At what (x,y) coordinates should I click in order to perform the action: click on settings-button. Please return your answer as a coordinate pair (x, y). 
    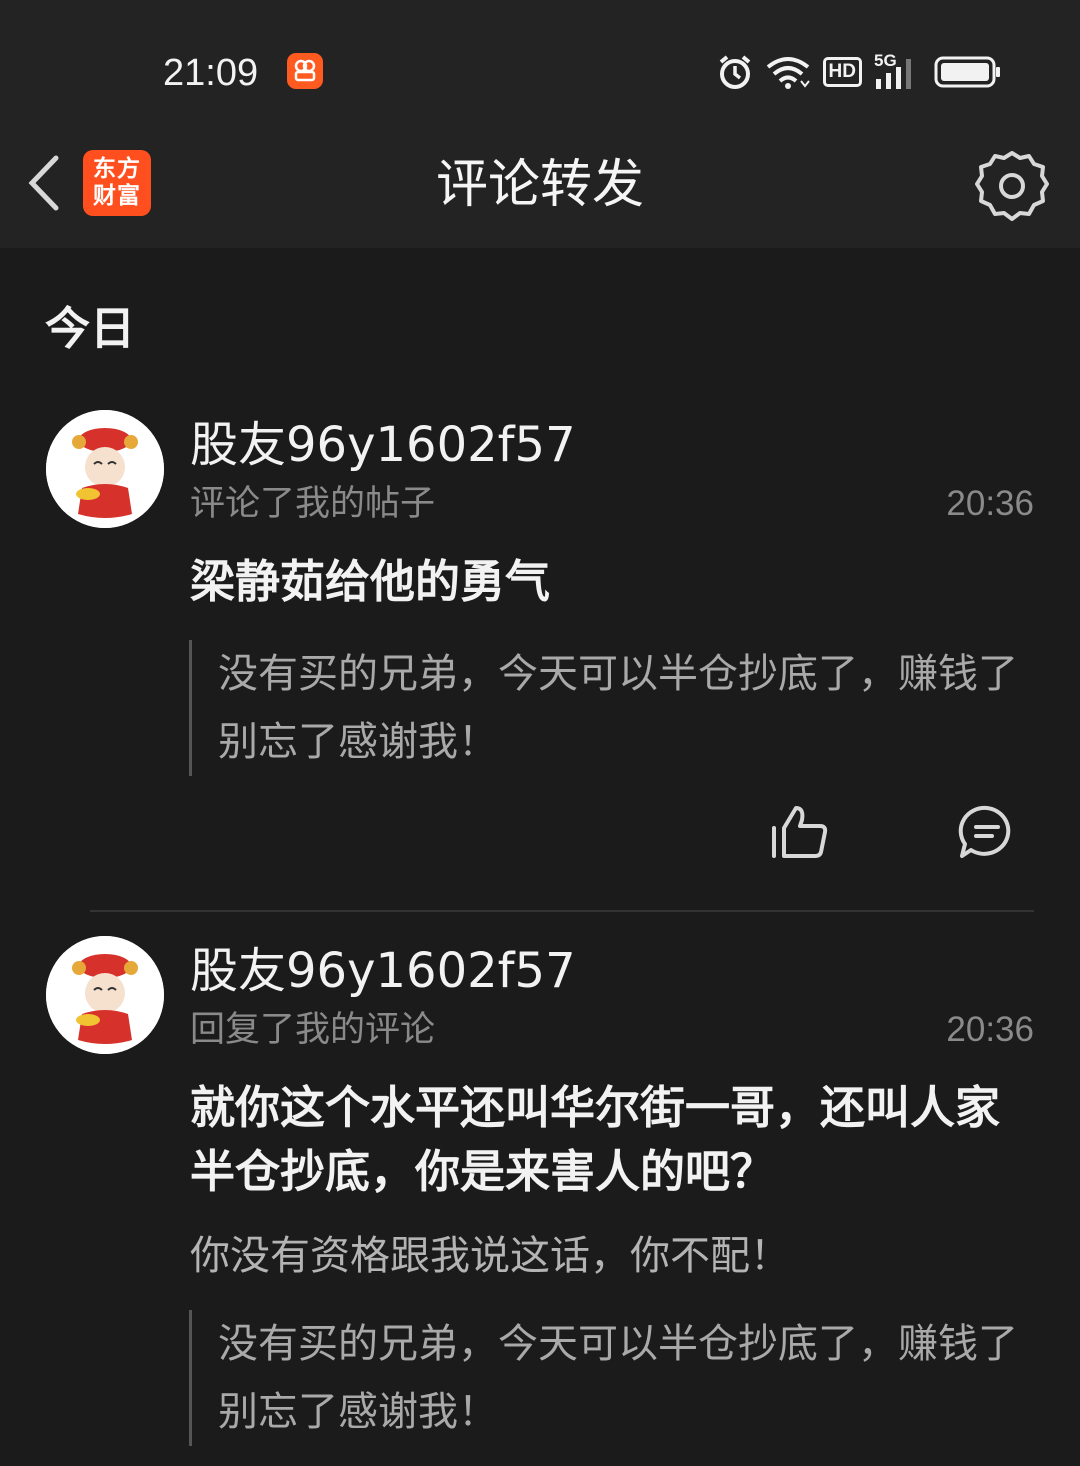
    Looking at the image, I should click on (1012, 186).